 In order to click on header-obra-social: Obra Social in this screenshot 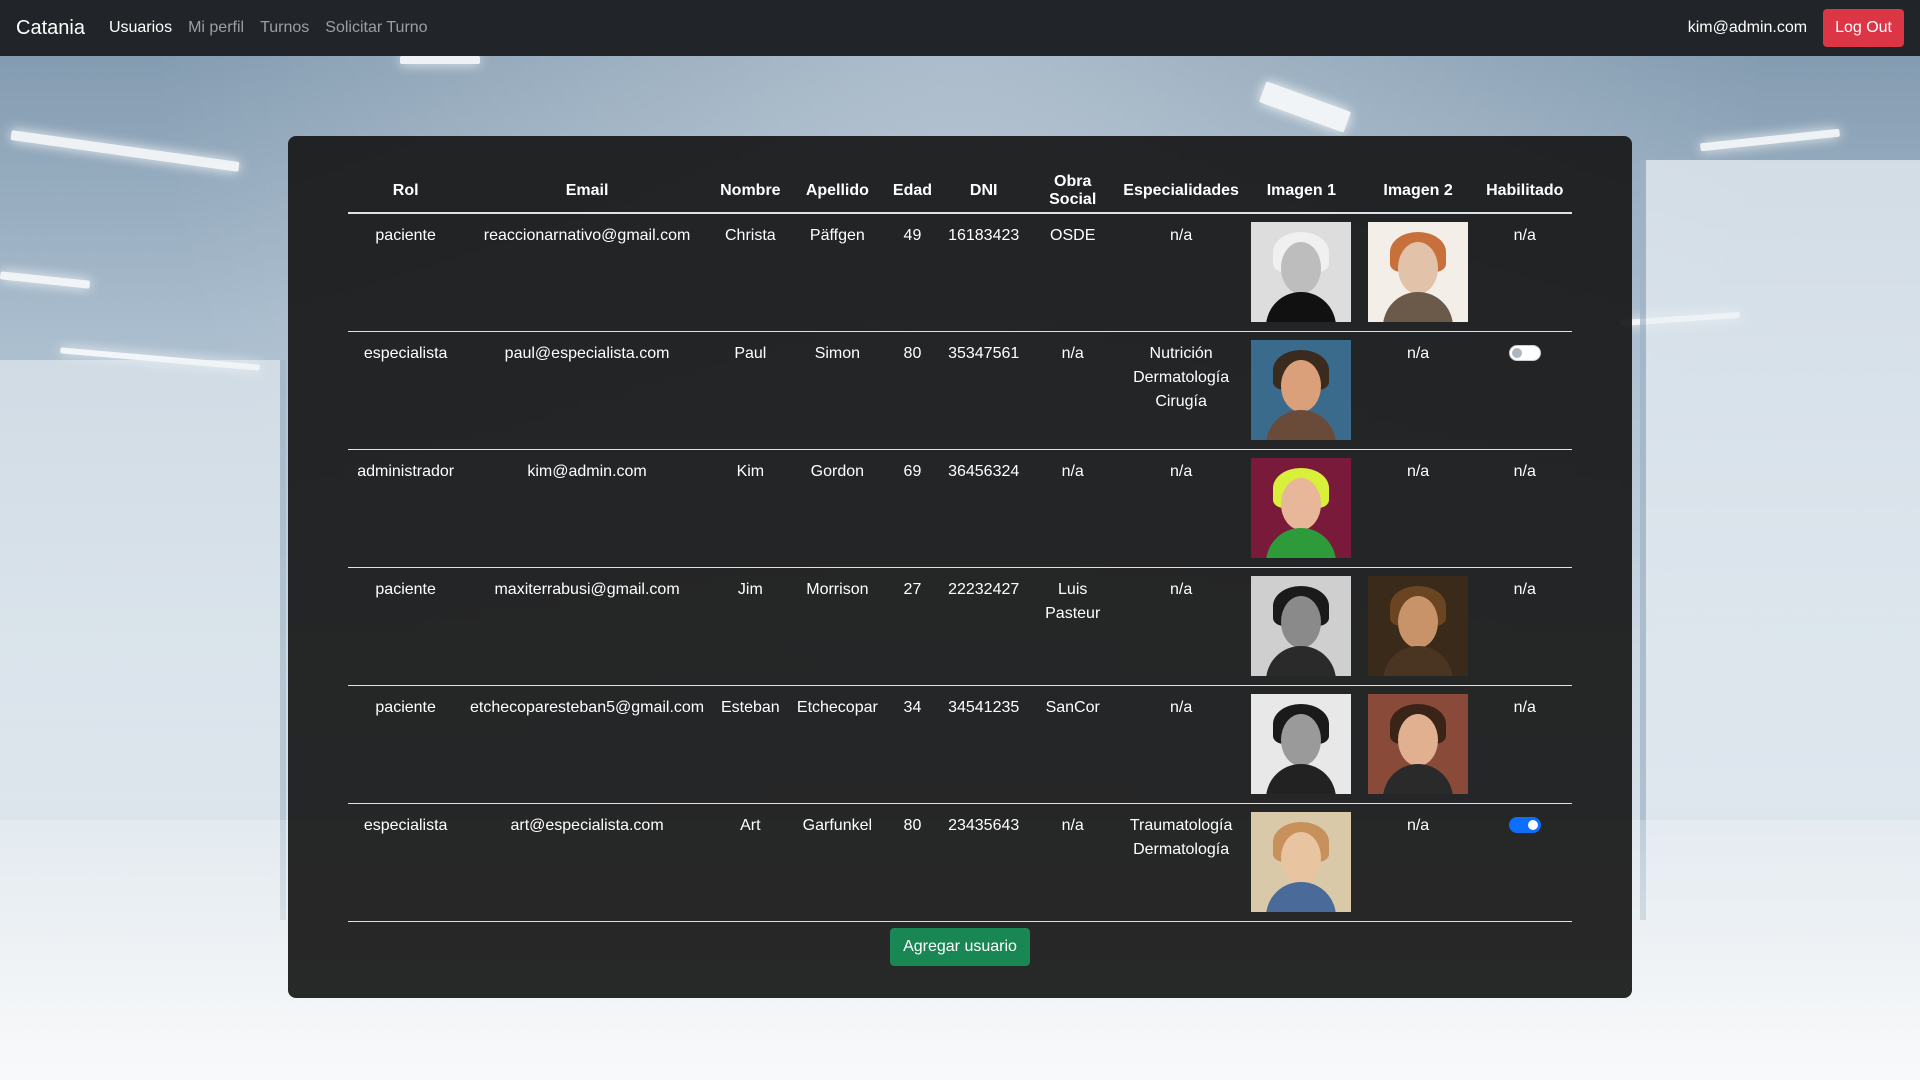, I will do `click(1073, 192)`.